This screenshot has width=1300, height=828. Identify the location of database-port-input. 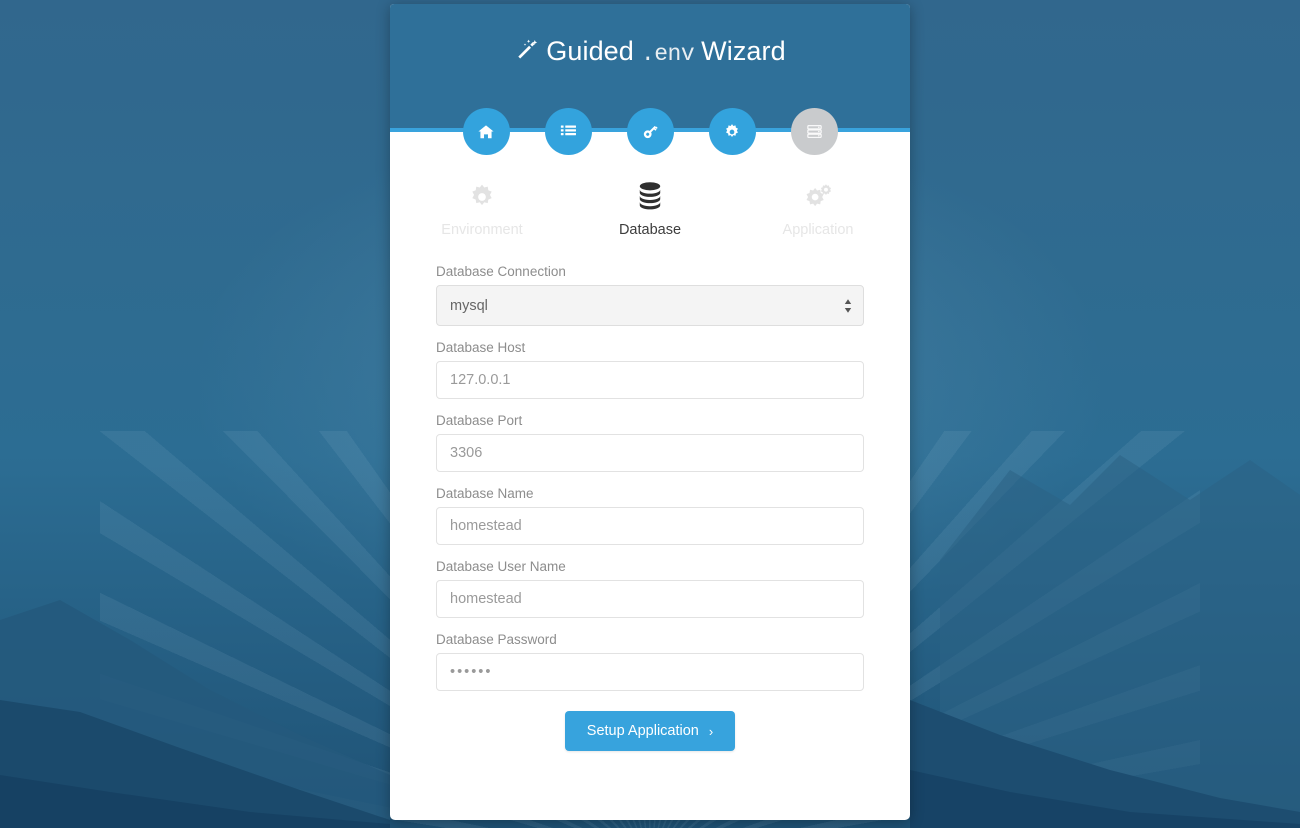
(650, 453).